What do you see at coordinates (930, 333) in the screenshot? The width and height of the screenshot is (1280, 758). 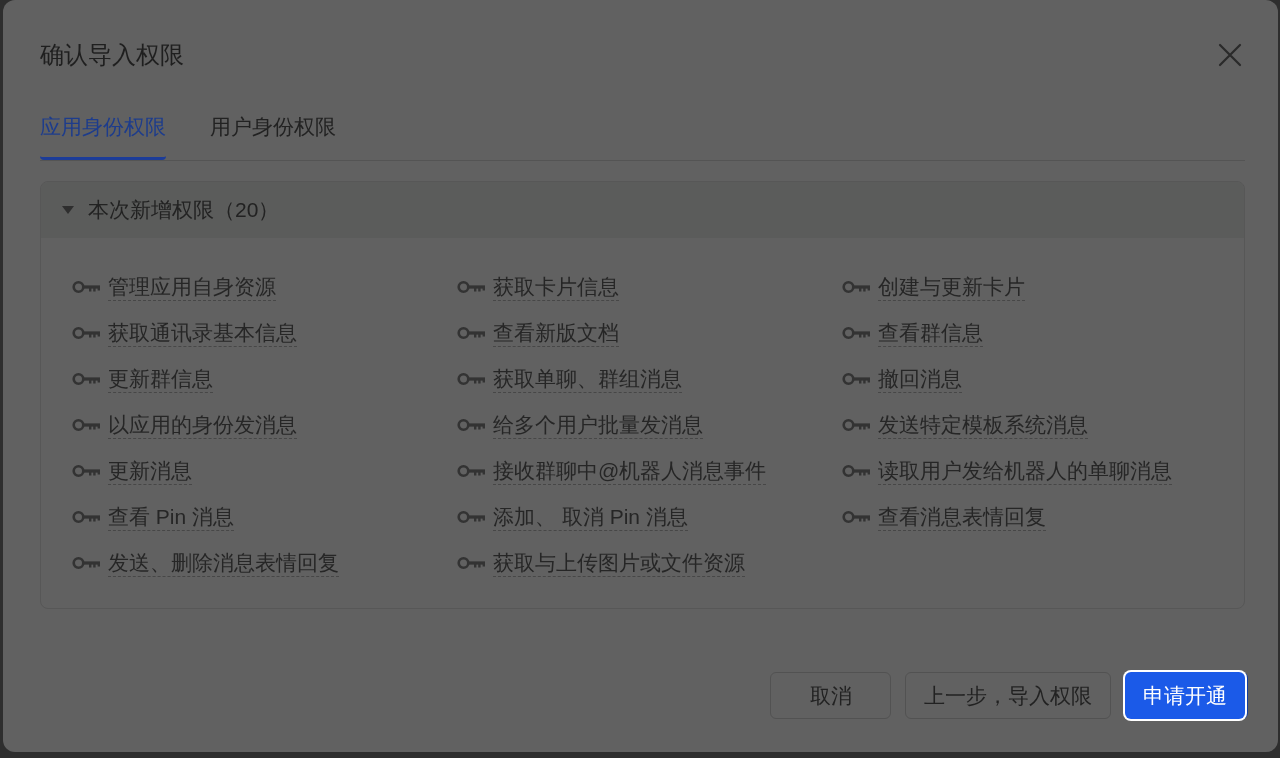 I see `permission-link: 查看群信息` at bounding box center [930, 333].